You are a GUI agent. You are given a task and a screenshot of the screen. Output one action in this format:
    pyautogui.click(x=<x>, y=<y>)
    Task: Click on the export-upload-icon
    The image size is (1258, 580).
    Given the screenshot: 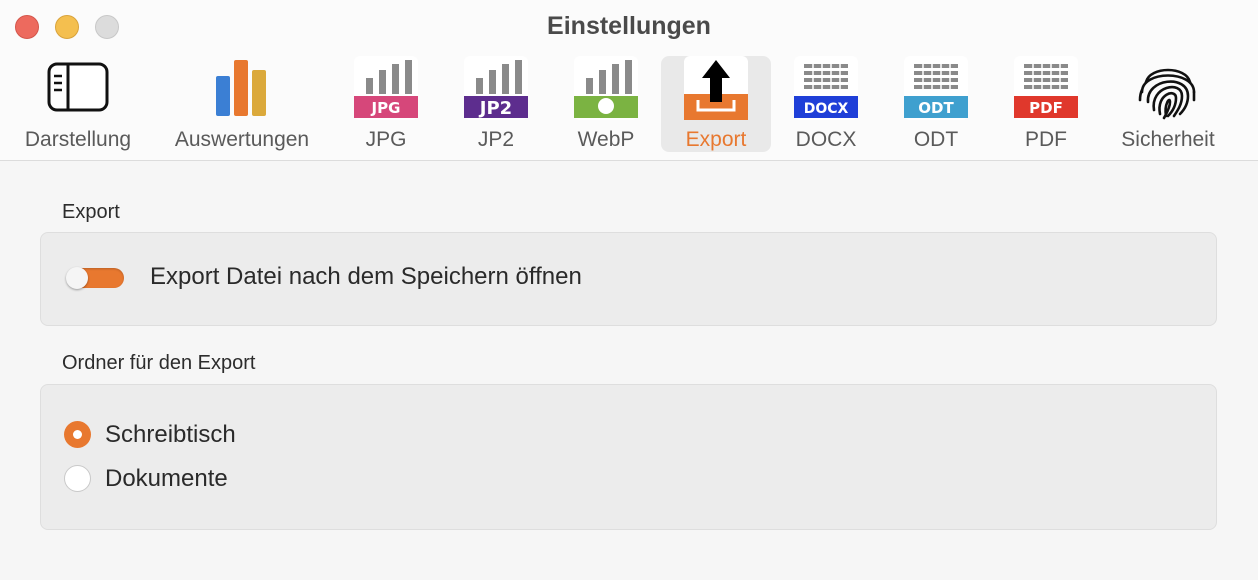 What is the action you would take?
    pyautogui.click(x=716, y=88)
    